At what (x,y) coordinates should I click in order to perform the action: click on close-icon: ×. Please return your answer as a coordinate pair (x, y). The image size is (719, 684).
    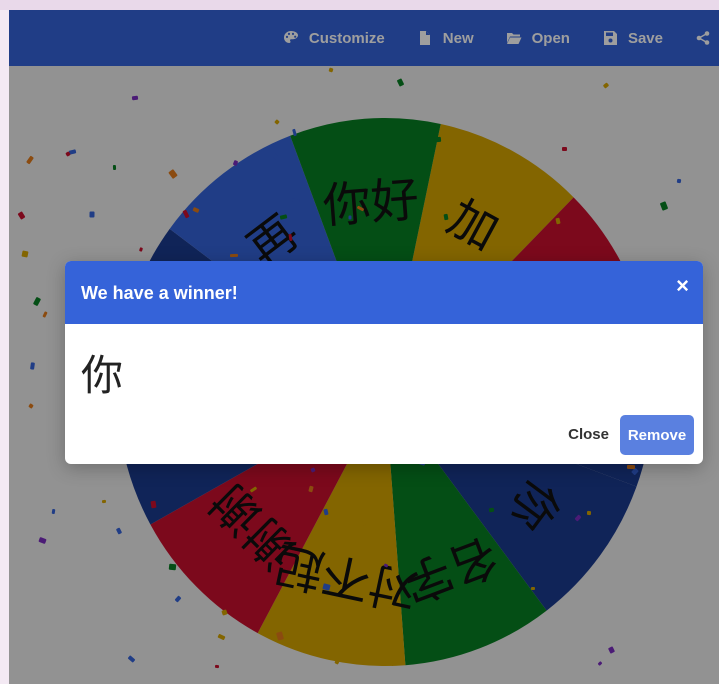
    Looking at the image, I should click on (682, 286).